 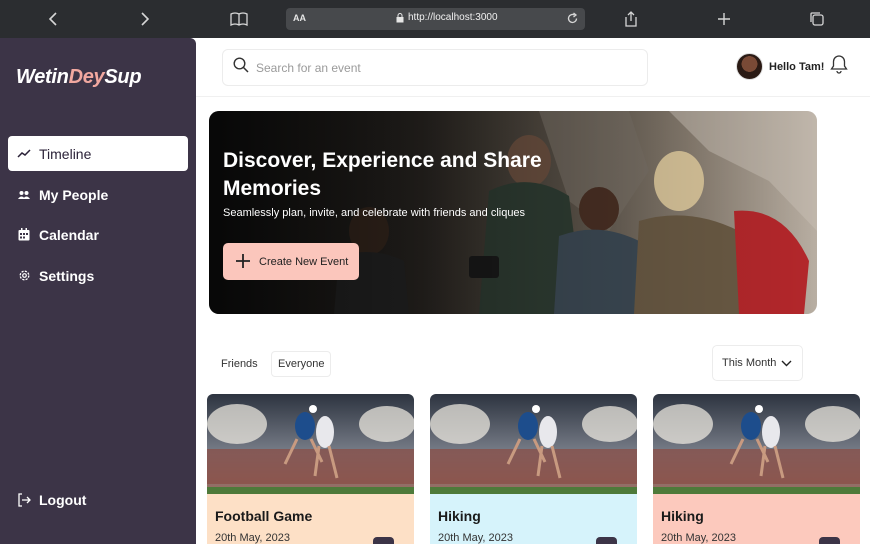 What do you see at coordinates (24, 276) in the screenshot?
I see `gear-icon` at bounding box center [24, 276].